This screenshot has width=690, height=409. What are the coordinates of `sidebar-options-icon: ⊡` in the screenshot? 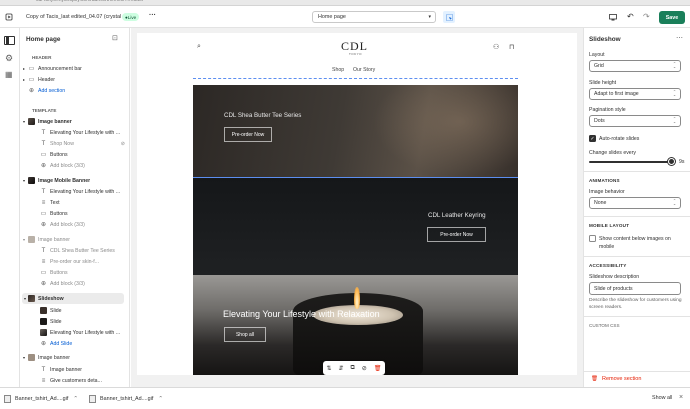 It's located at (115, 38).